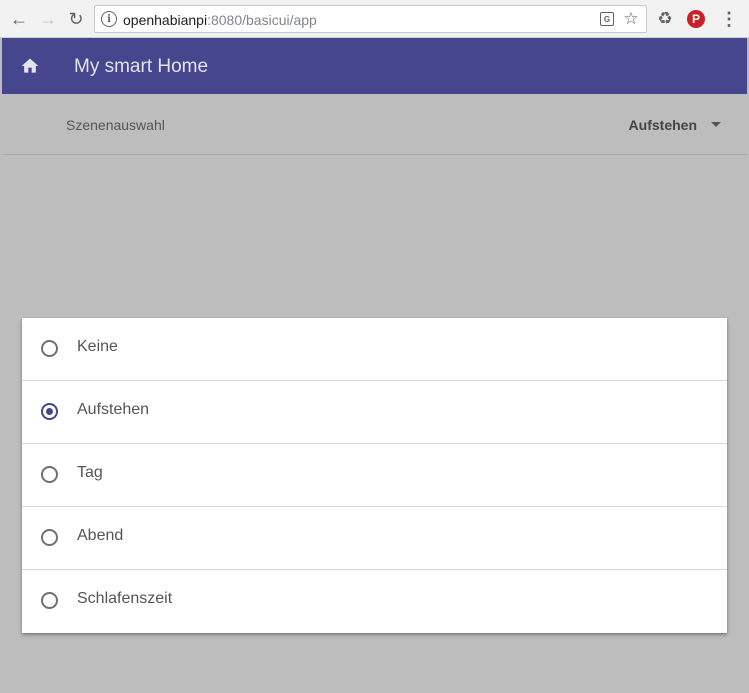 The image size is (749, 693). Describe the element at coordinates (76, 19) in the screenshot. I see `reload-icon: ↻` at that location.